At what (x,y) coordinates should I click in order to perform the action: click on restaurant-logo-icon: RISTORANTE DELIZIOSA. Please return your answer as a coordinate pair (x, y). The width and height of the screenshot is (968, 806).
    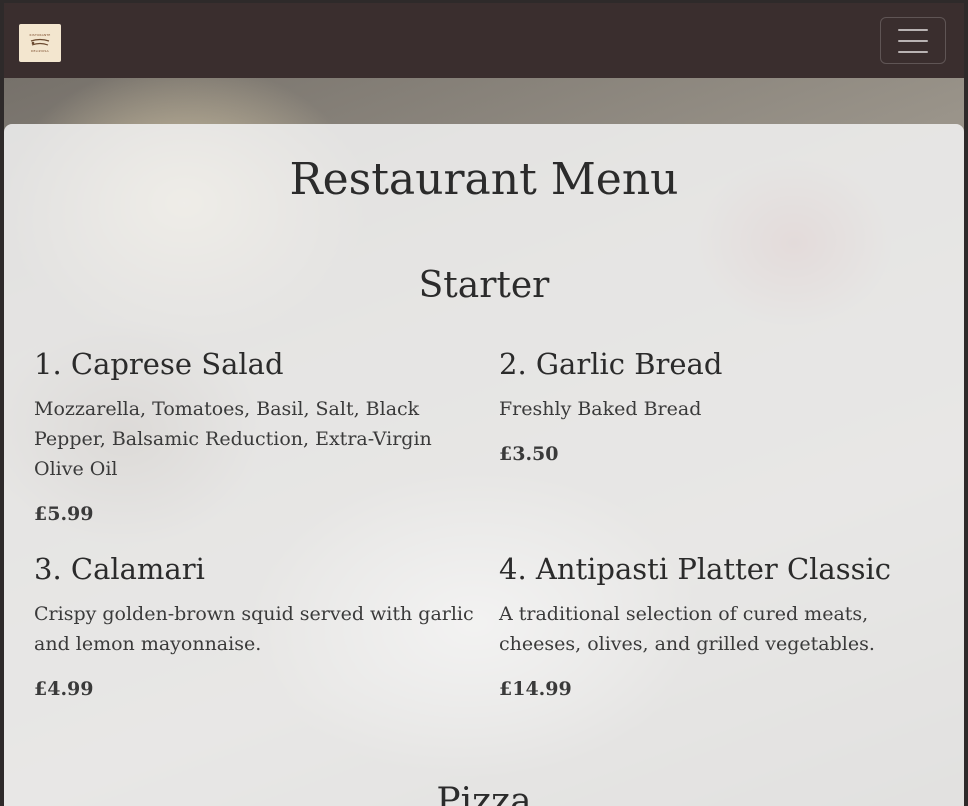
    Looking at the image, I should click on (40, 43).